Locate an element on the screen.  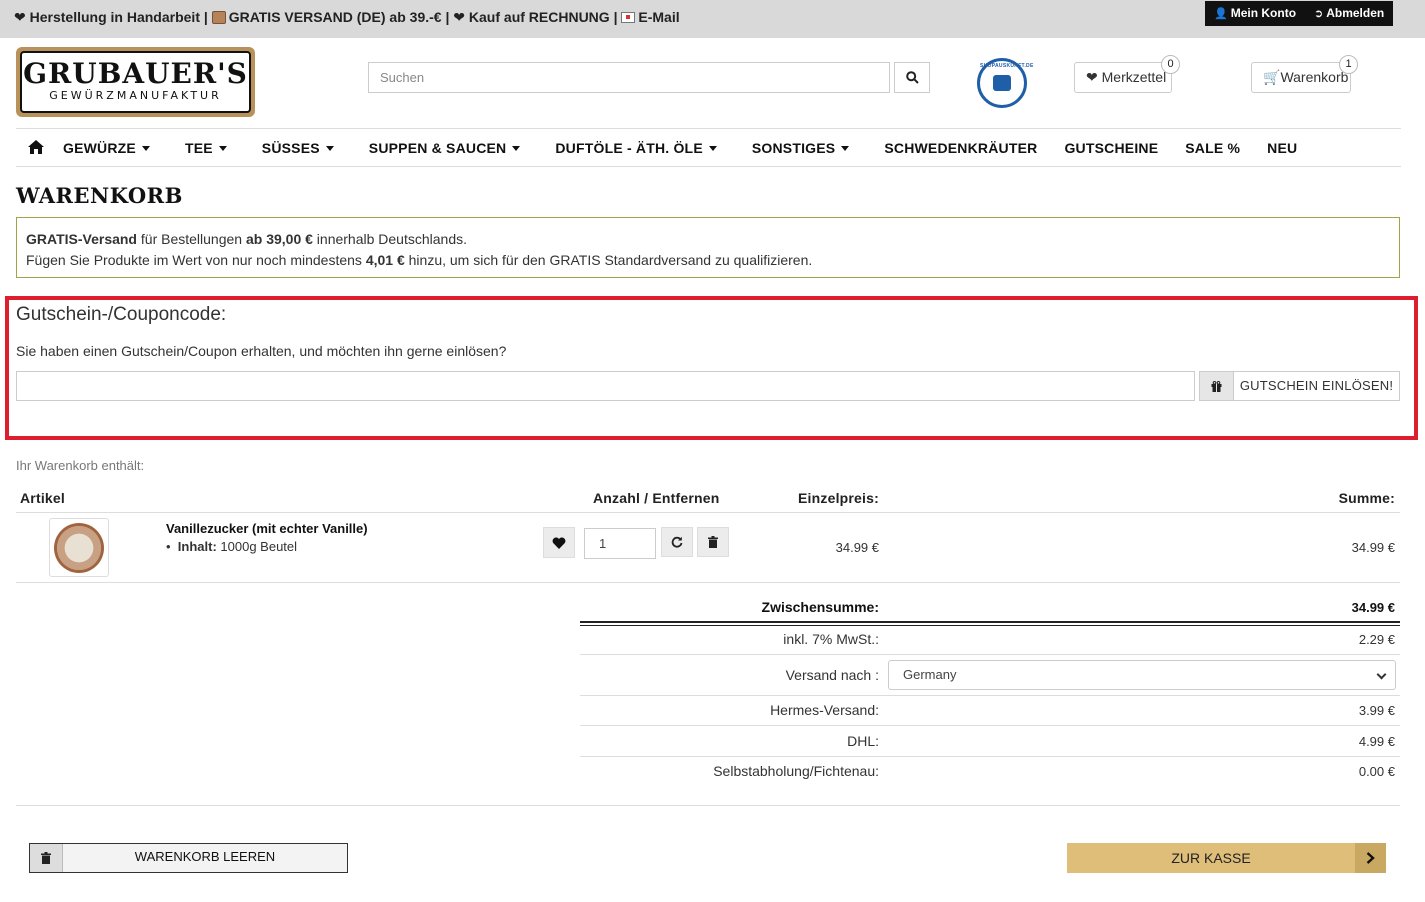
wishlist-button: ❤ Merkzettel is located at coordinates (1123, 77).